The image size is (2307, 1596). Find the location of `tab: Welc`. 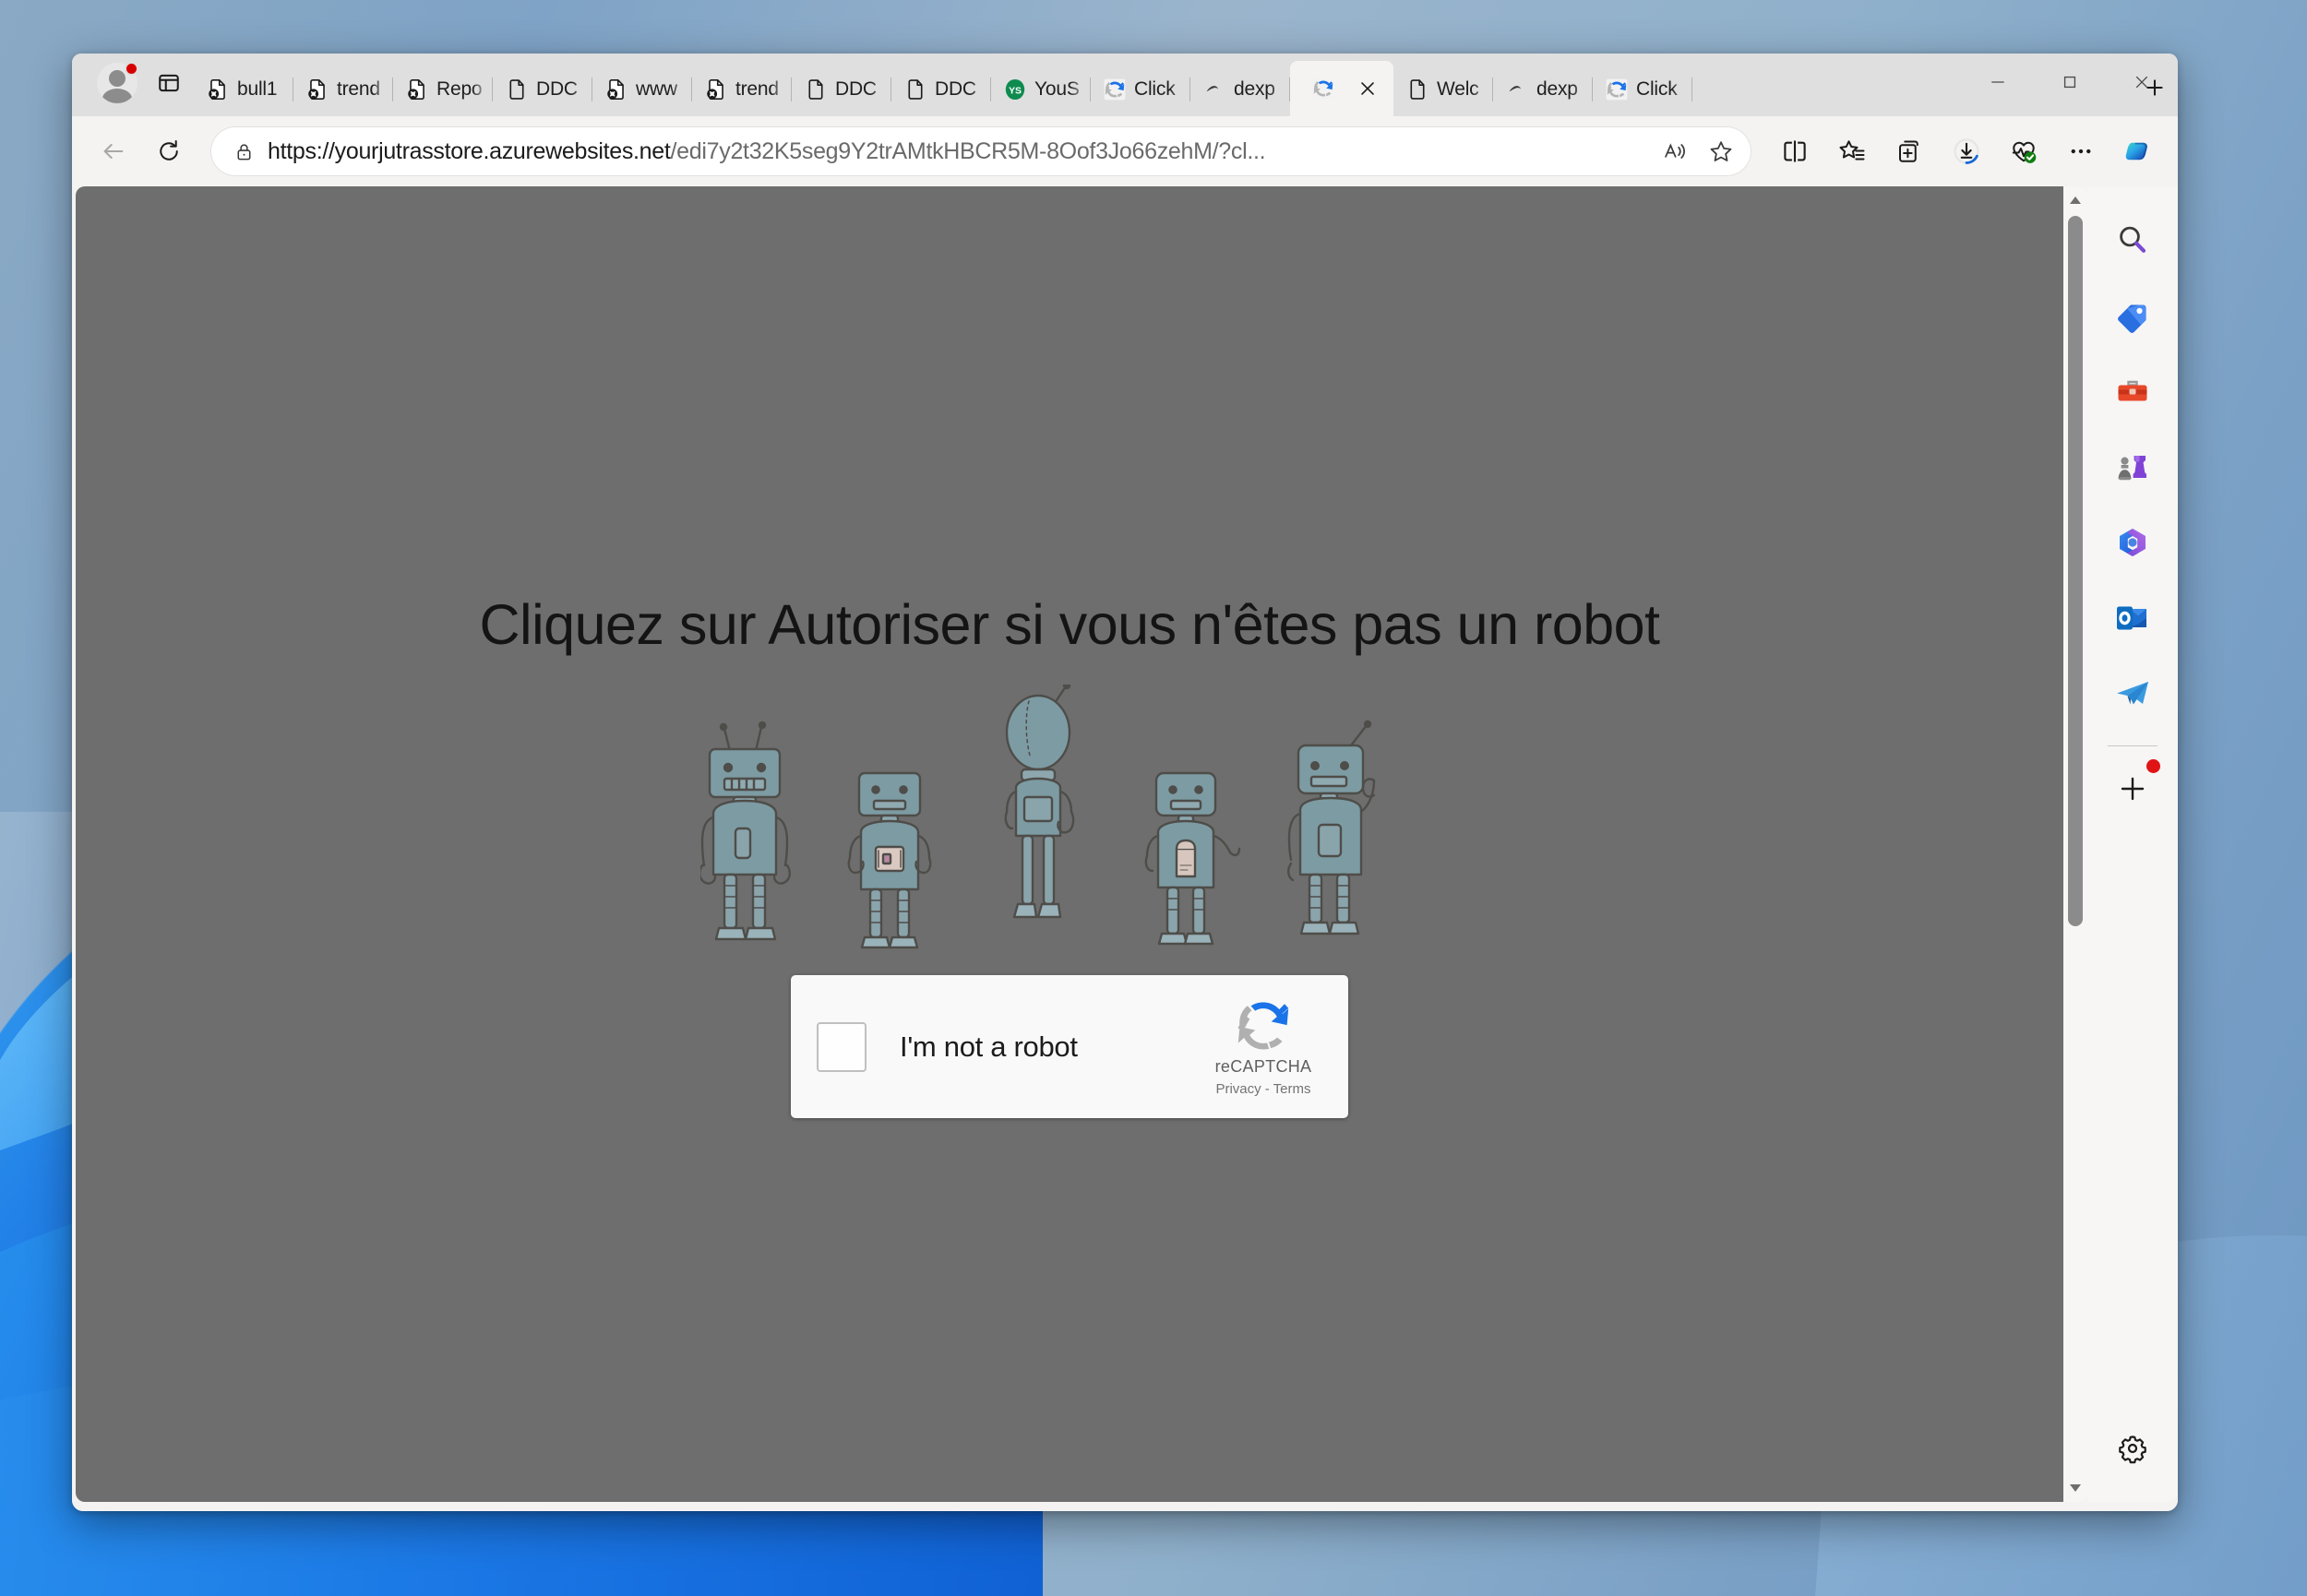

tab: Welc is located at coordinates (1443, 89).